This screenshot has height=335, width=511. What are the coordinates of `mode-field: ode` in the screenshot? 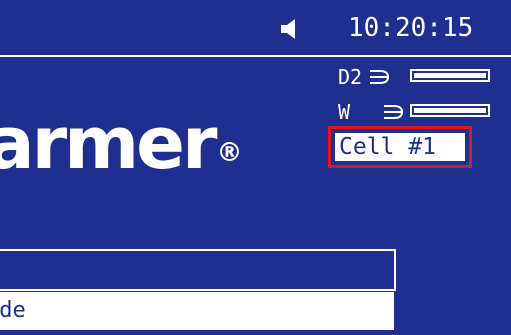 It's located at (197, 311).